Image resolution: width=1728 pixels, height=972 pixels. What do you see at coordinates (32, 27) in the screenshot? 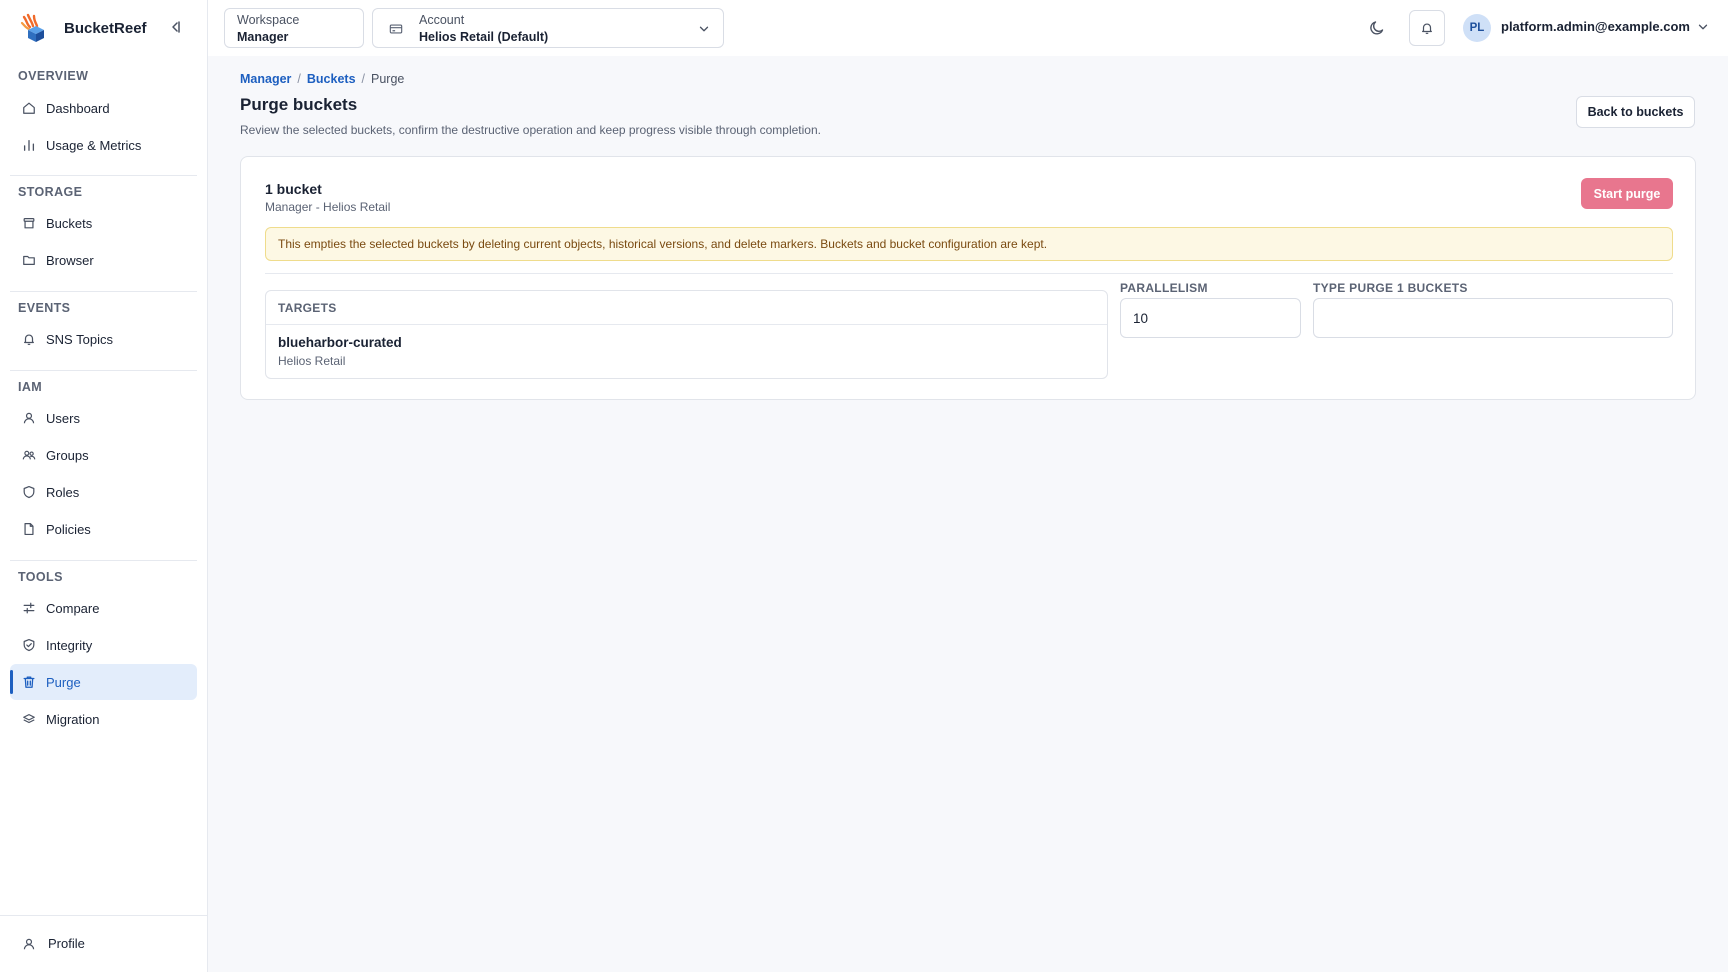
I see `bucketreef-logo-icon` at bounding box center [32, 27].